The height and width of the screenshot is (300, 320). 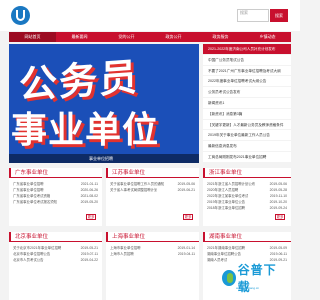 I want to click on list-item-title: 上海市人员招聘, so click(x=122, y=254).